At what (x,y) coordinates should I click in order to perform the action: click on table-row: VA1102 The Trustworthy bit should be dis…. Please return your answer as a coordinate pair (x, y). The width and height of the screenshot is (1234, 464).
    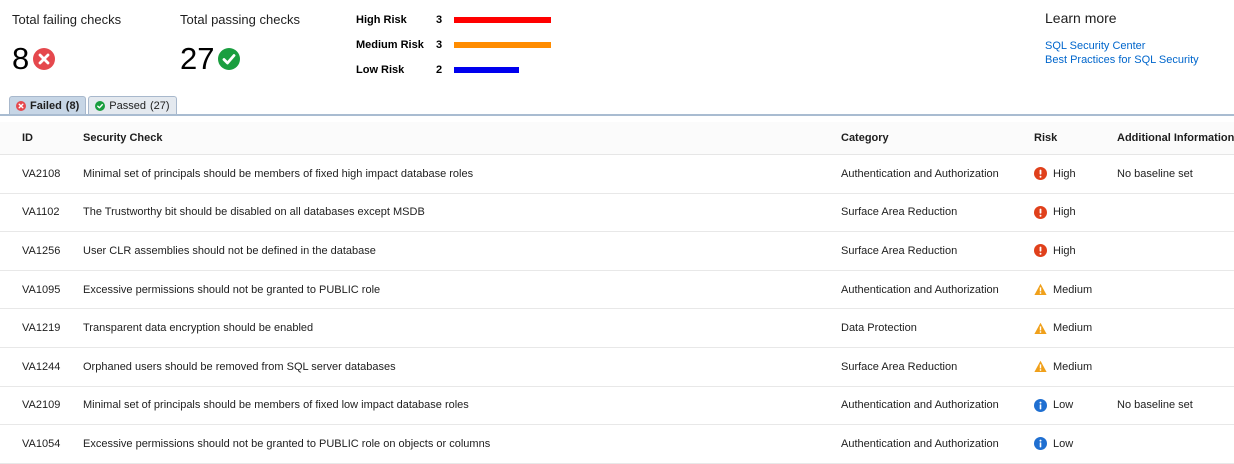
    Looking at the image, I should click on (617, 213).